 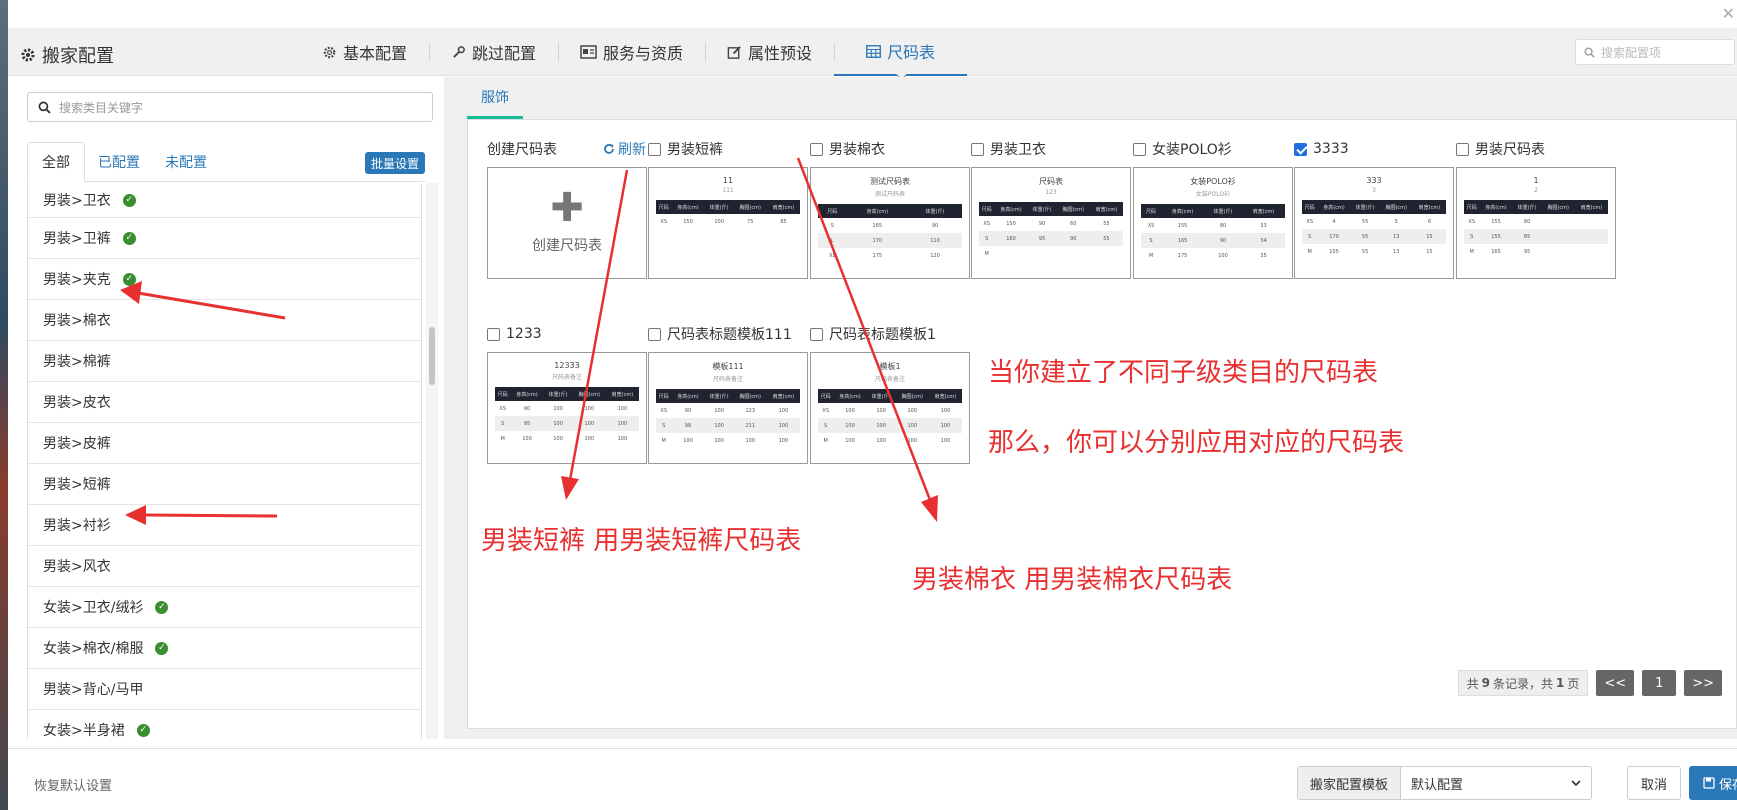 What do you see at coordinates (1182, 149) in the screenshot?
I see `size-chart-select: 女装POLO衫` at bounding box center [1182, 149].